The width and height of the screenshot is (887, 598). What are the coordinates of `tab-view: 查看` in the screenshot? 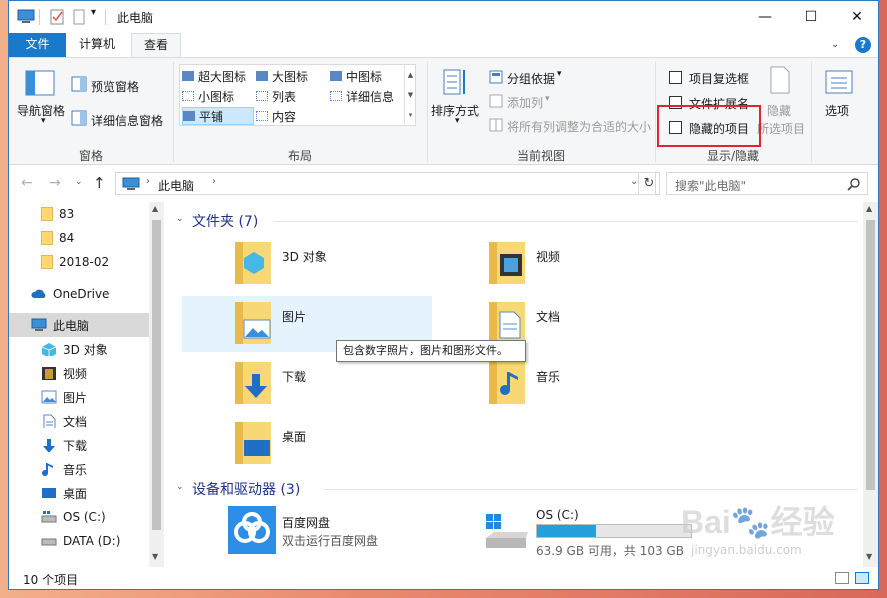 It's located at (156, 45).